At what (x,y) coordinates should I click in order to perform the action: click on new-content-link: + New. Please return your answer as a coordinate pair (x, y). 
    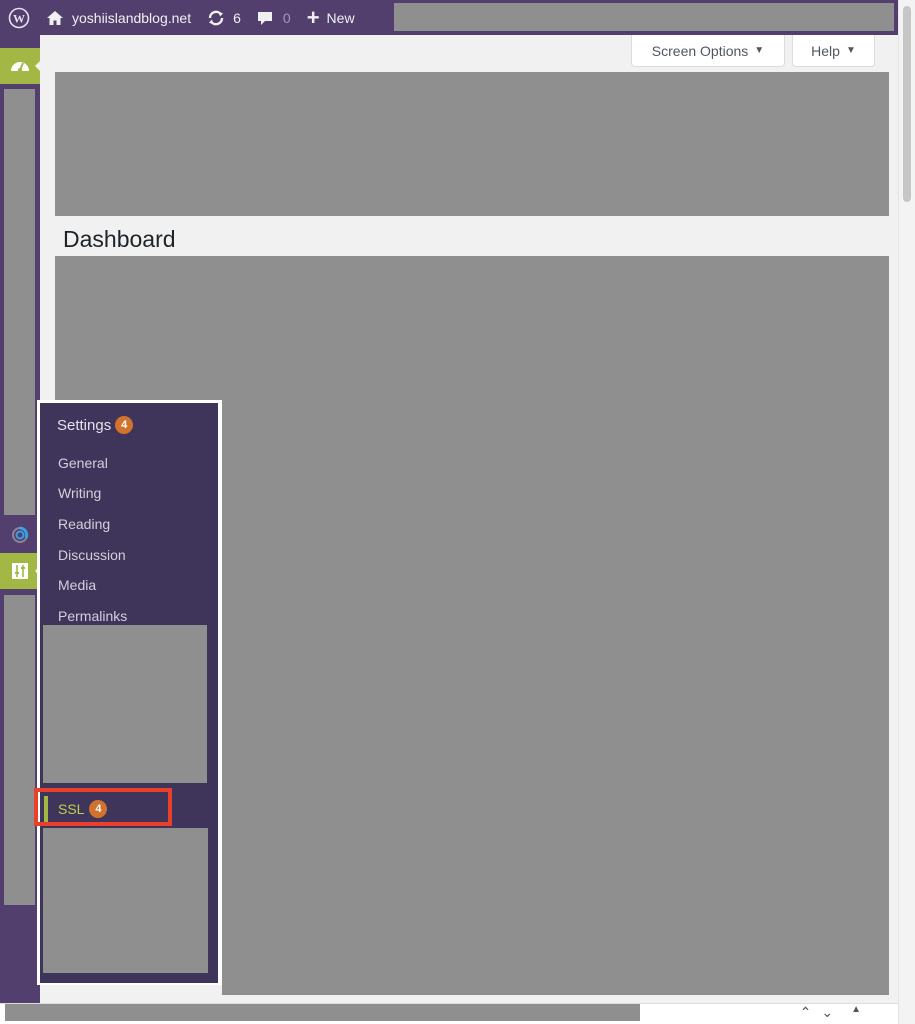
    Looking at the image, I should click on (331, 17).